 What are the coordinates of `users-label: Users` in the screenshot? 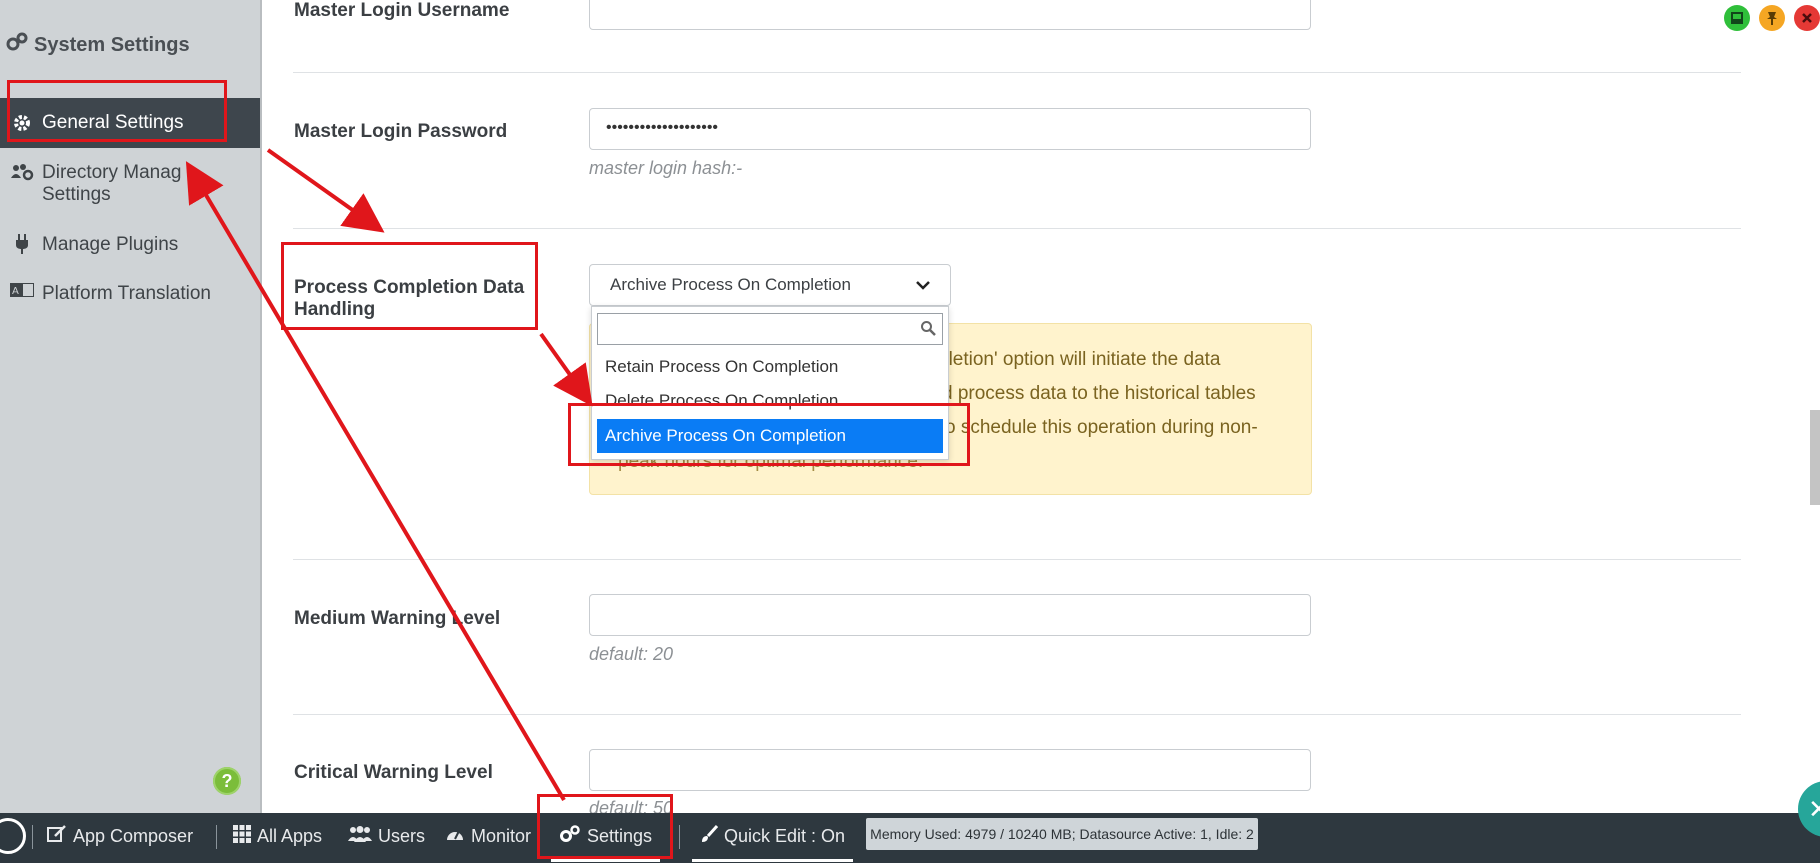 It's located at (402, 835).